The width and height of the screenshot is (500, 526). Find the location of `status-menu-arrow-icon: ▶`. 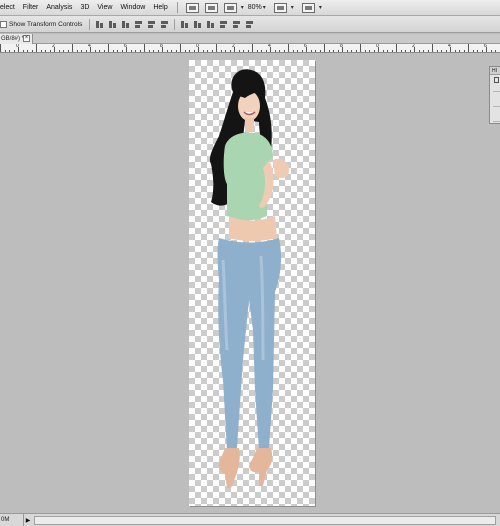

status-menu-arrow-icon: ▶ is located at coordinates (28, 520).